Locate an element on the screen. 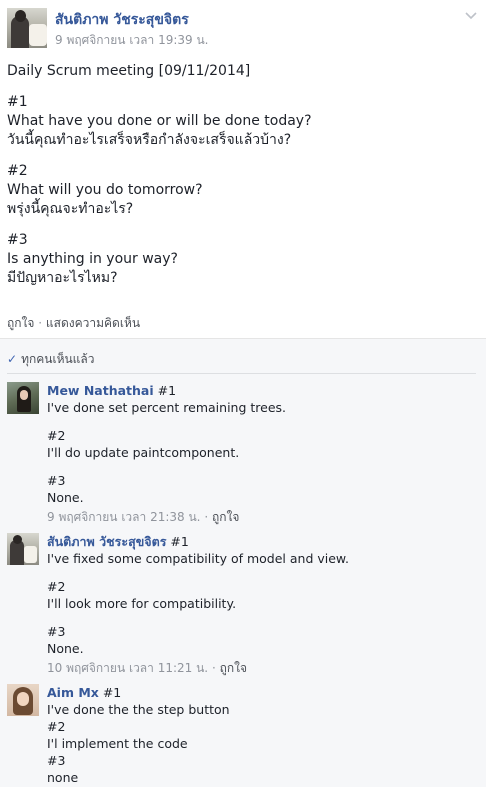  post-line: พรุ่งนี้คุณจะทำอะไร? is located at coordinates (70, 209).